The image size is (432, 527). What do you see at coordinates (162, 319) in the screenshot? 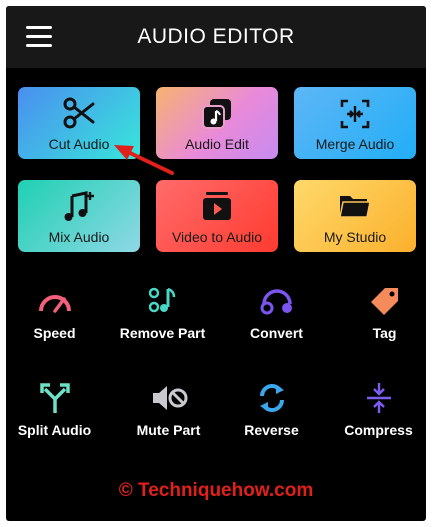
I see `remove-part-tool: Remove Part` at bounding box center [162, 319].